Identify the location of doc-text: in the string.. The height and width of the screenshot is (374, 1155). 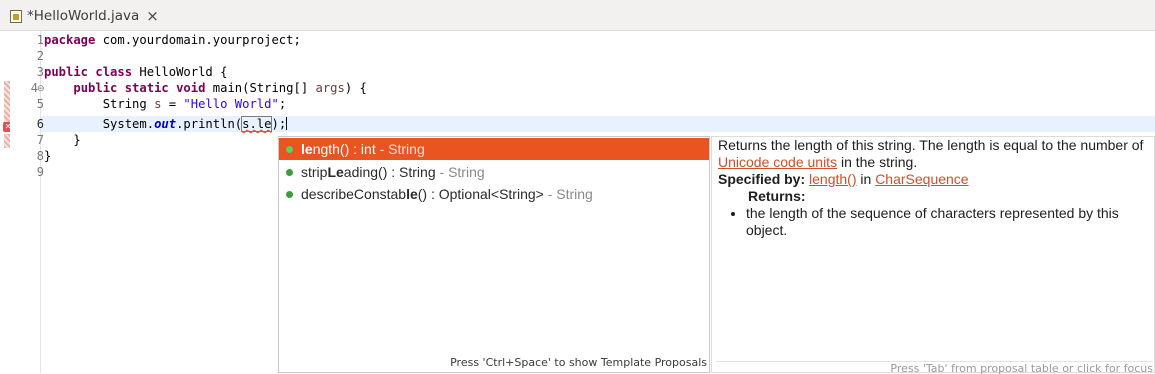
(877, 162).